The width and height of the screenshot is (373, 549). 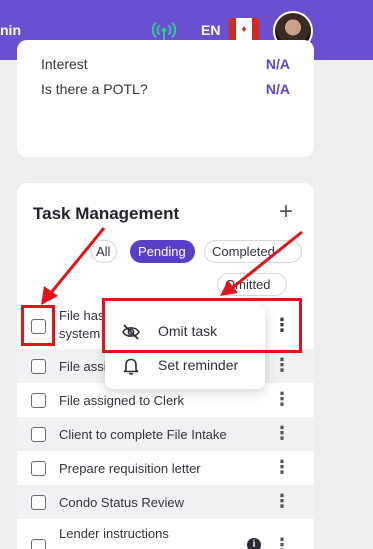 I want to click on arrow-line-left, so click(x=77, y=261).